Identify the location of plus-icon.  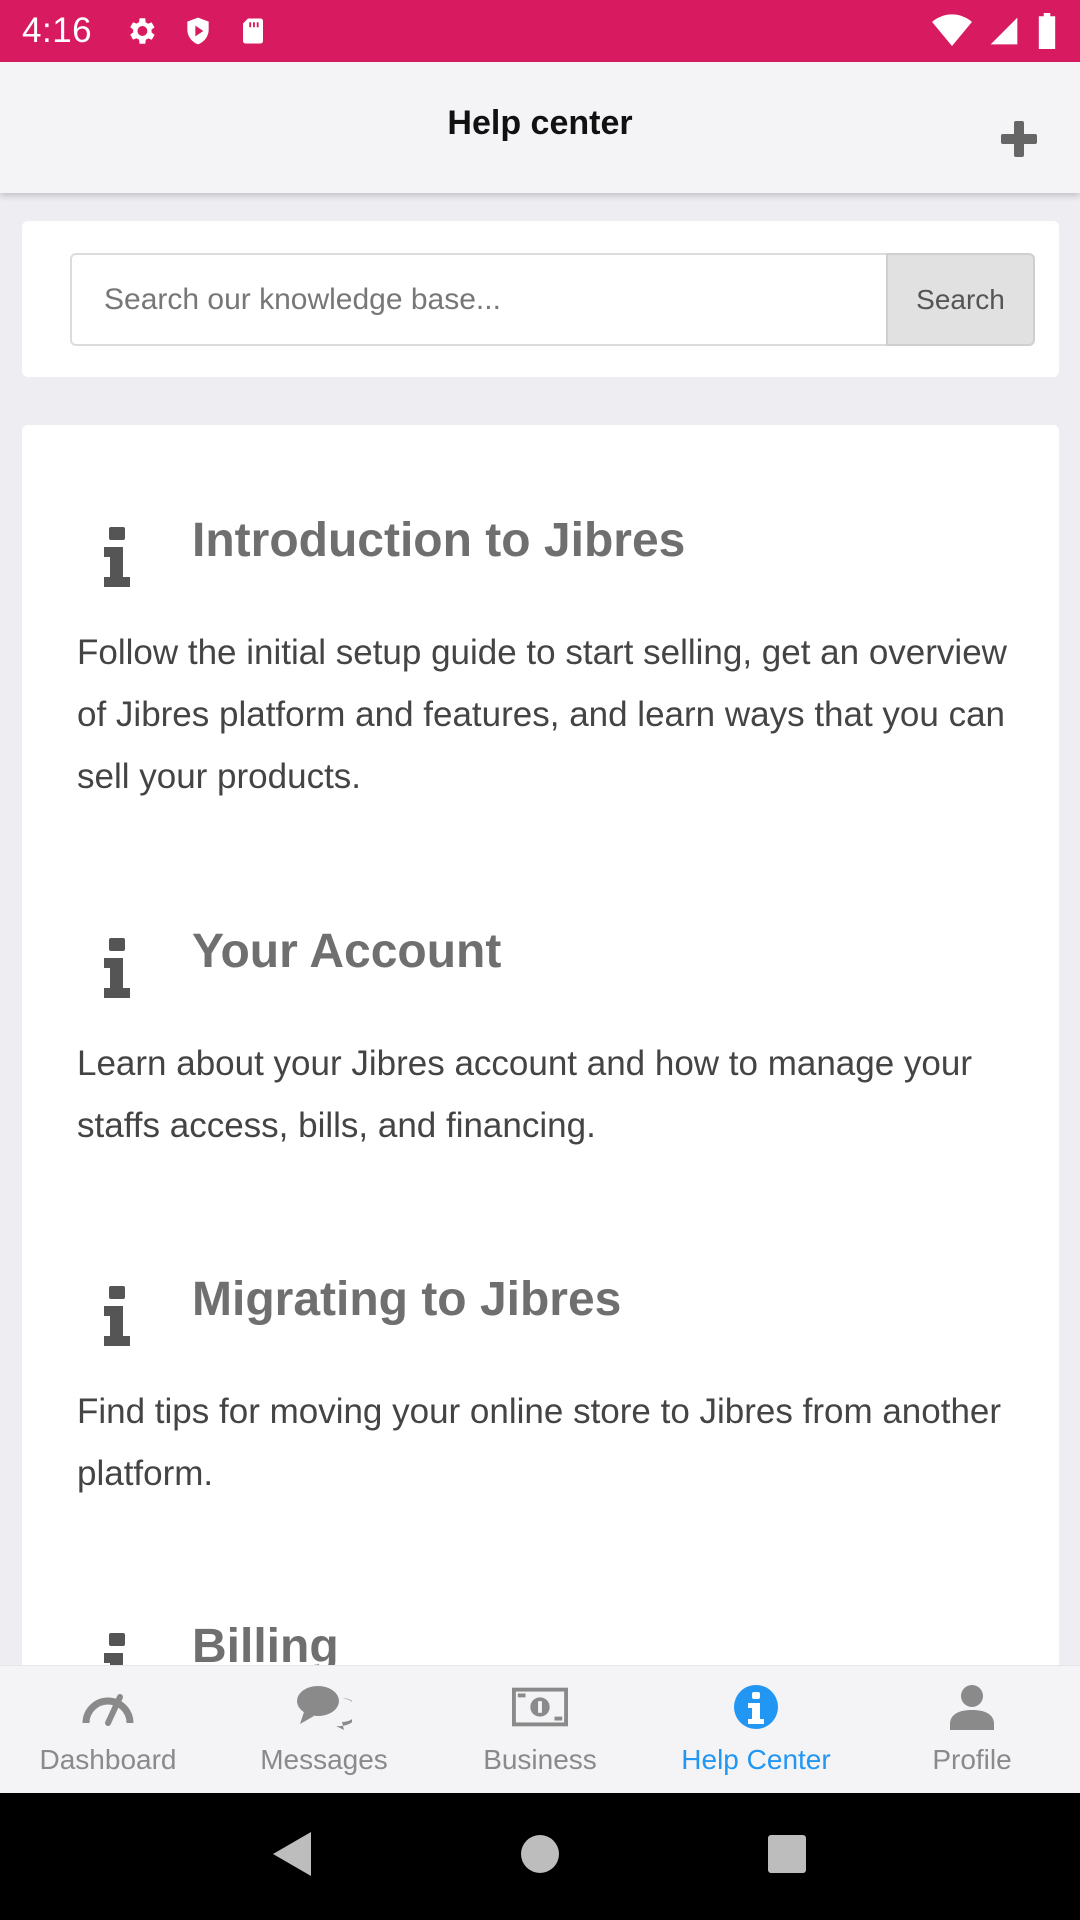
(1019, 141).